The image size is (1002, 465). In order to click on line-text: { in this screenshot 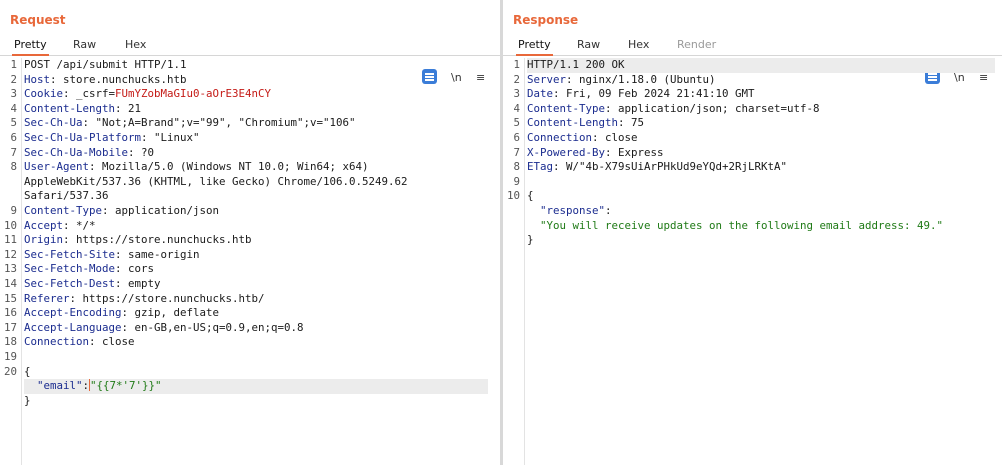, I will do `click(27, 371)`.